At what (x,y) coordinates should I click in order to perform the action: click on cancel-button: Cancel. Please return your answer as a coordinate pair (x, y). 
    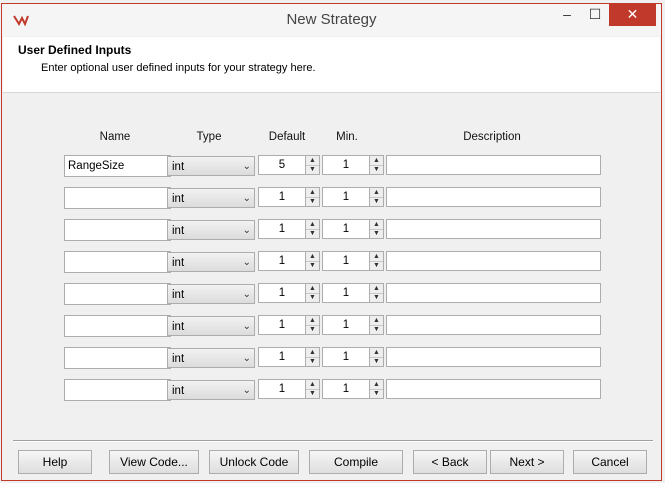
    Looking at the image, I should click on (610, 462).